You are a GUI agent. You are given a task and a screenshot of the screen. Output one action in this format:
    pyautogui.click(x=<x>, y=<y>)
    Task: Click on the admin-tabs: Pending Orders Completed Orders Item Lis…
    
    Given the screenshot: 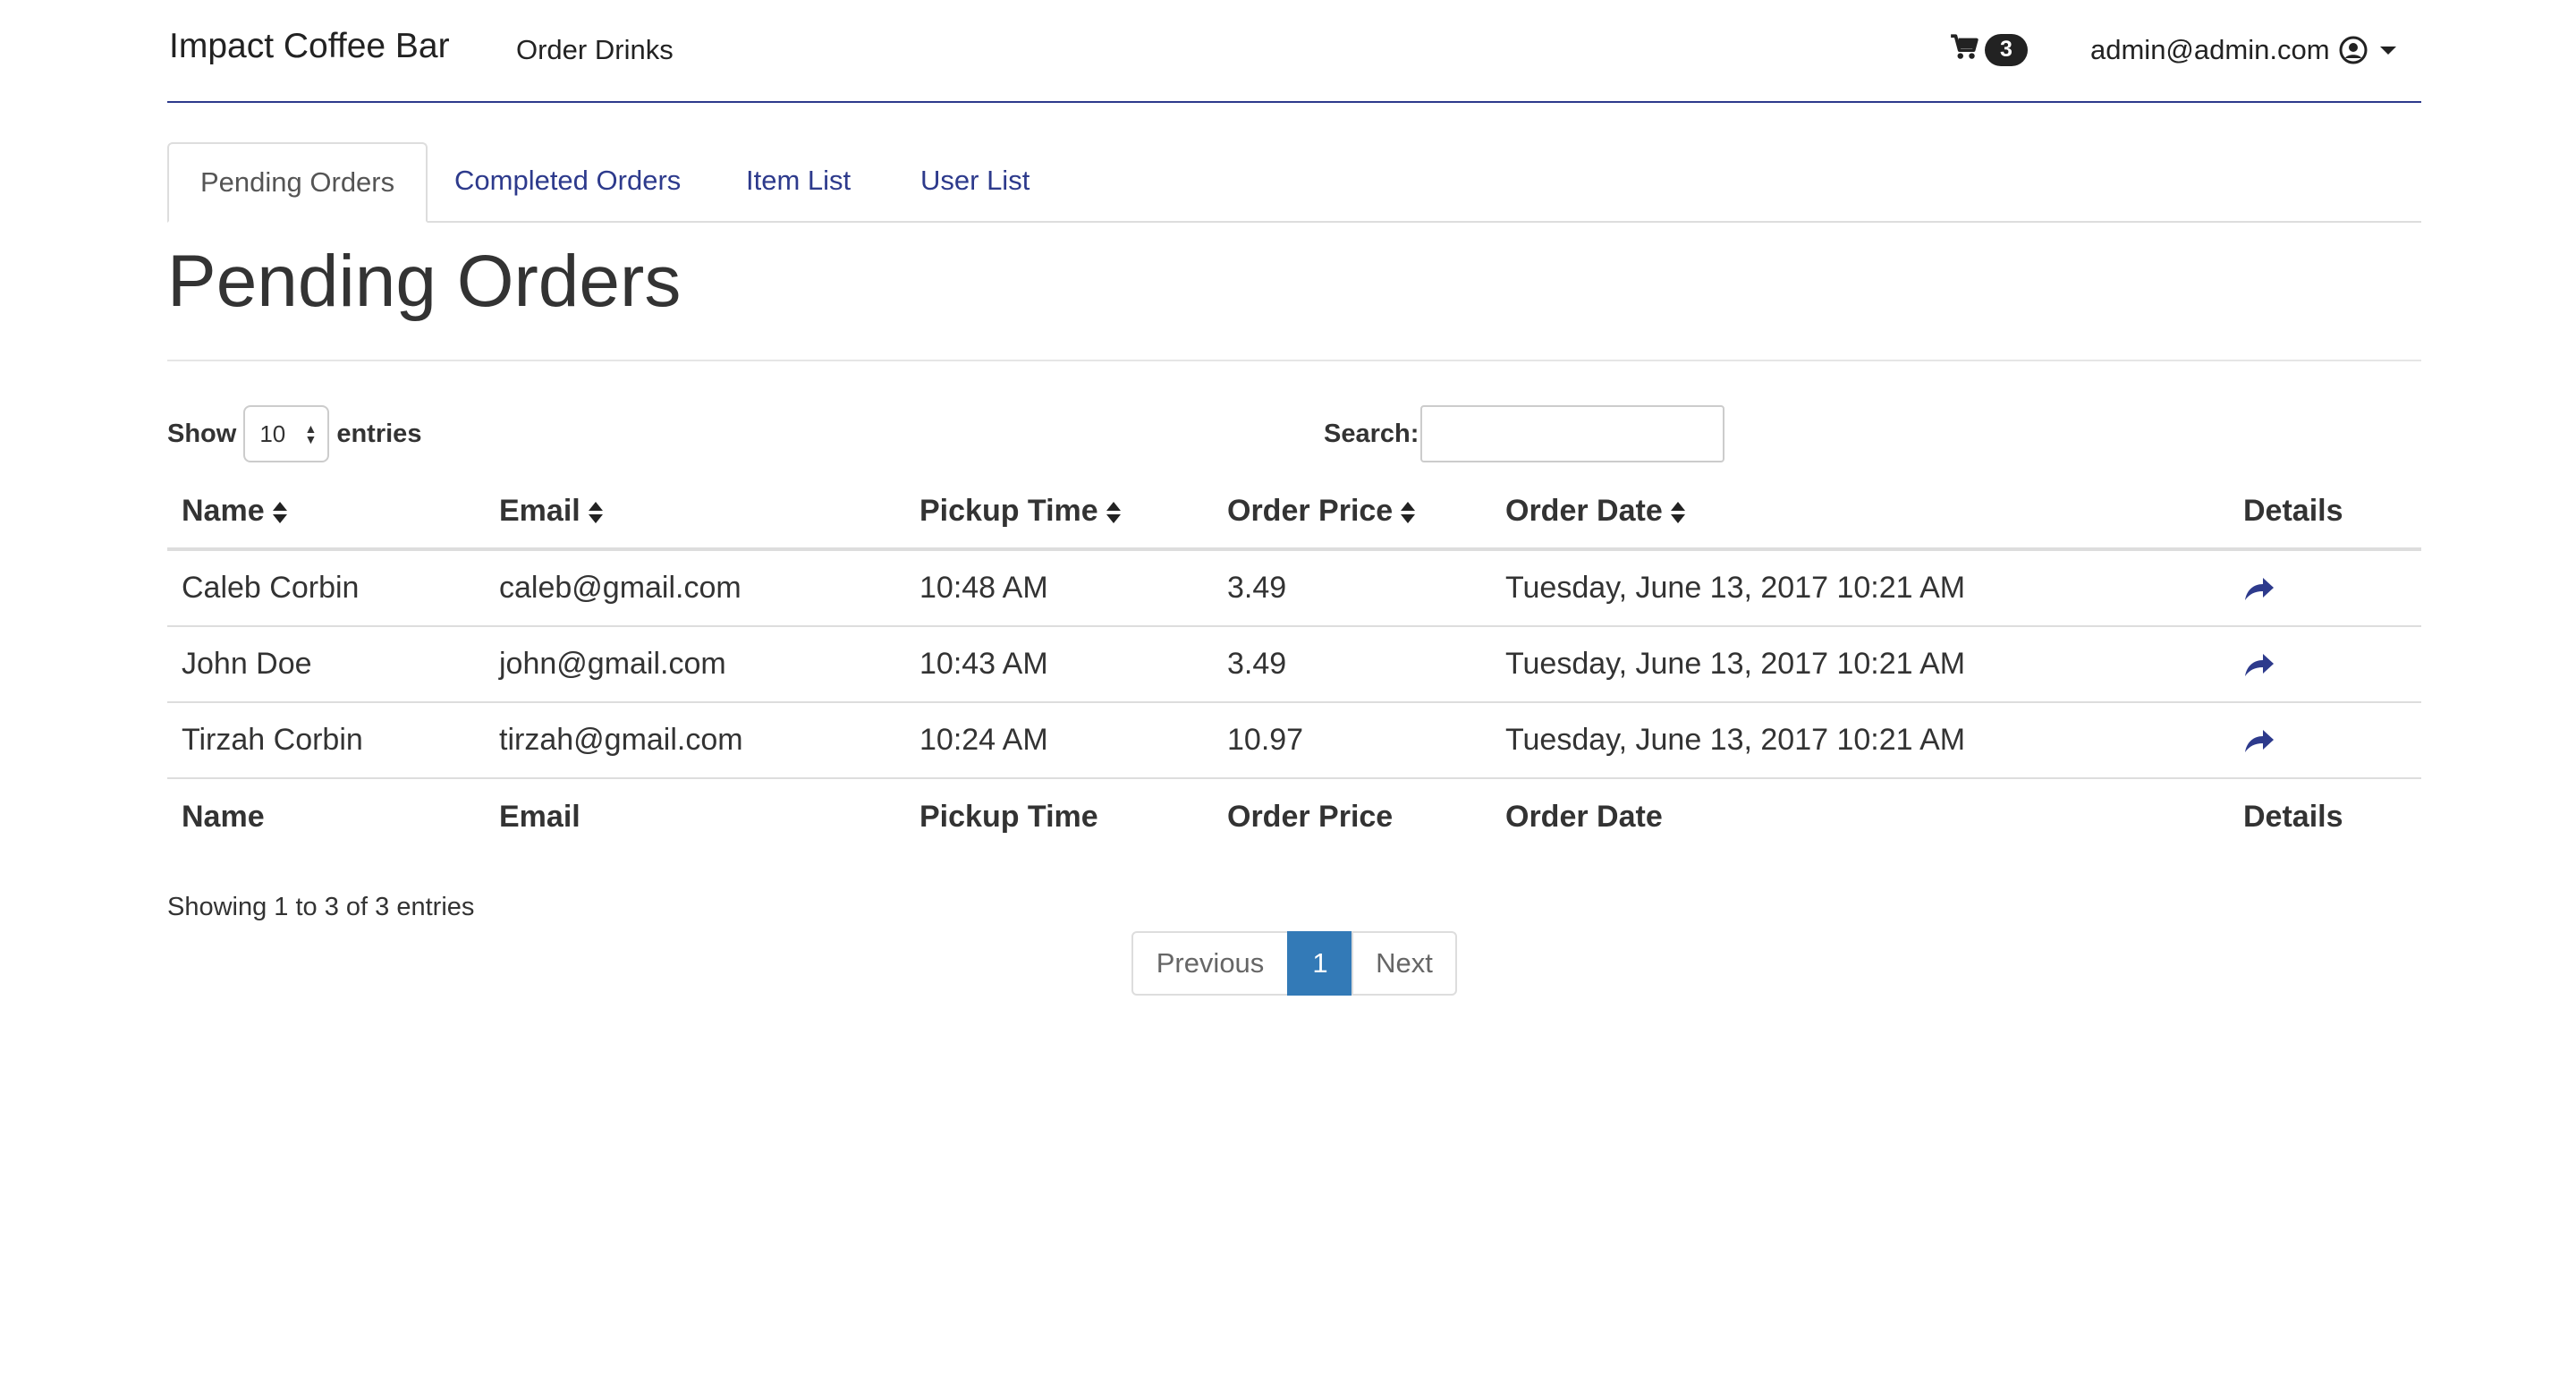 What is the action you would take?
    pyautogui.click(x=1294, y=182)
    